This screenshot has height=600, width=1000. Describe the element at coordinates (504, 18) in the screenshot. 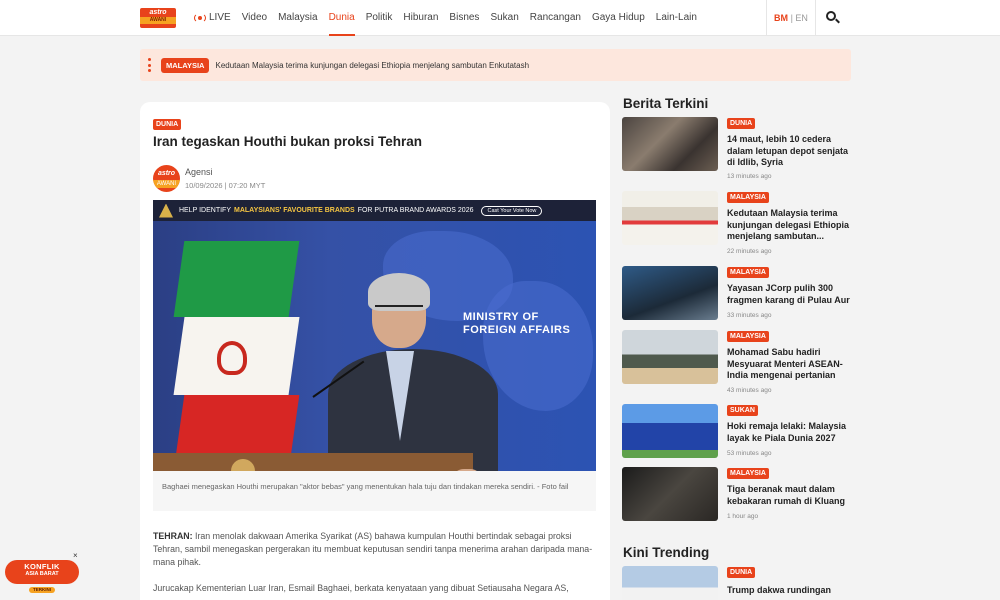

I see `nav-item-sukan: Sukan` at that location.